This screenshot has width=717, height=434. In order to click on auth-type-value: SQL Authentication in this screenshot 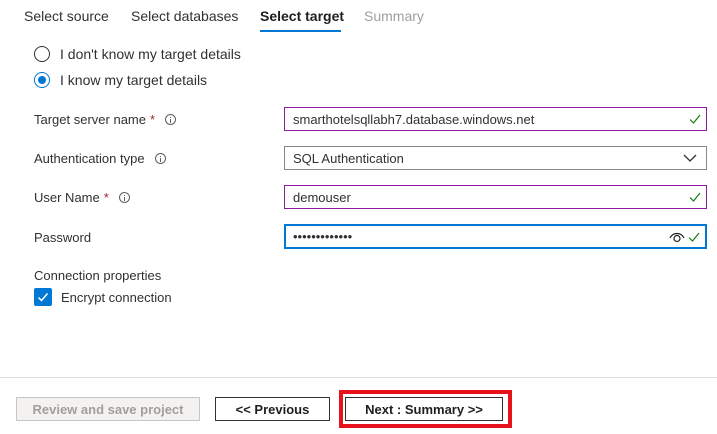, I will do `click(348, 158)`.